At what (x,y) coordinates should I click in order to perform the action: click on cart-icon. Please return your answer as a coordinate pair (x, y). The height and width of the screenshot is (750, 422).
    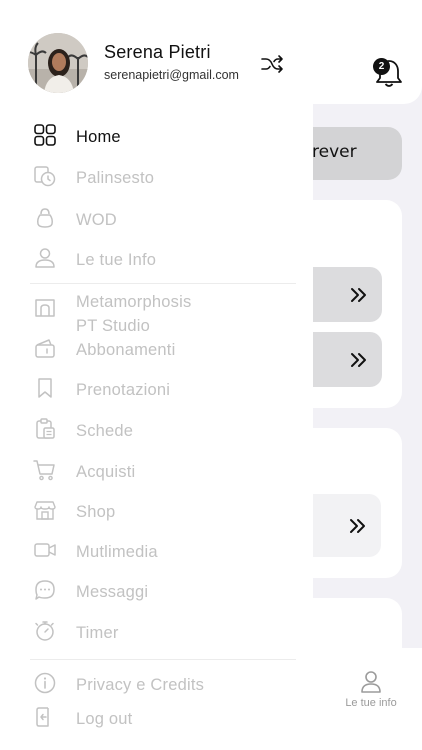
    Looking at the image, I should click on (44, 470).